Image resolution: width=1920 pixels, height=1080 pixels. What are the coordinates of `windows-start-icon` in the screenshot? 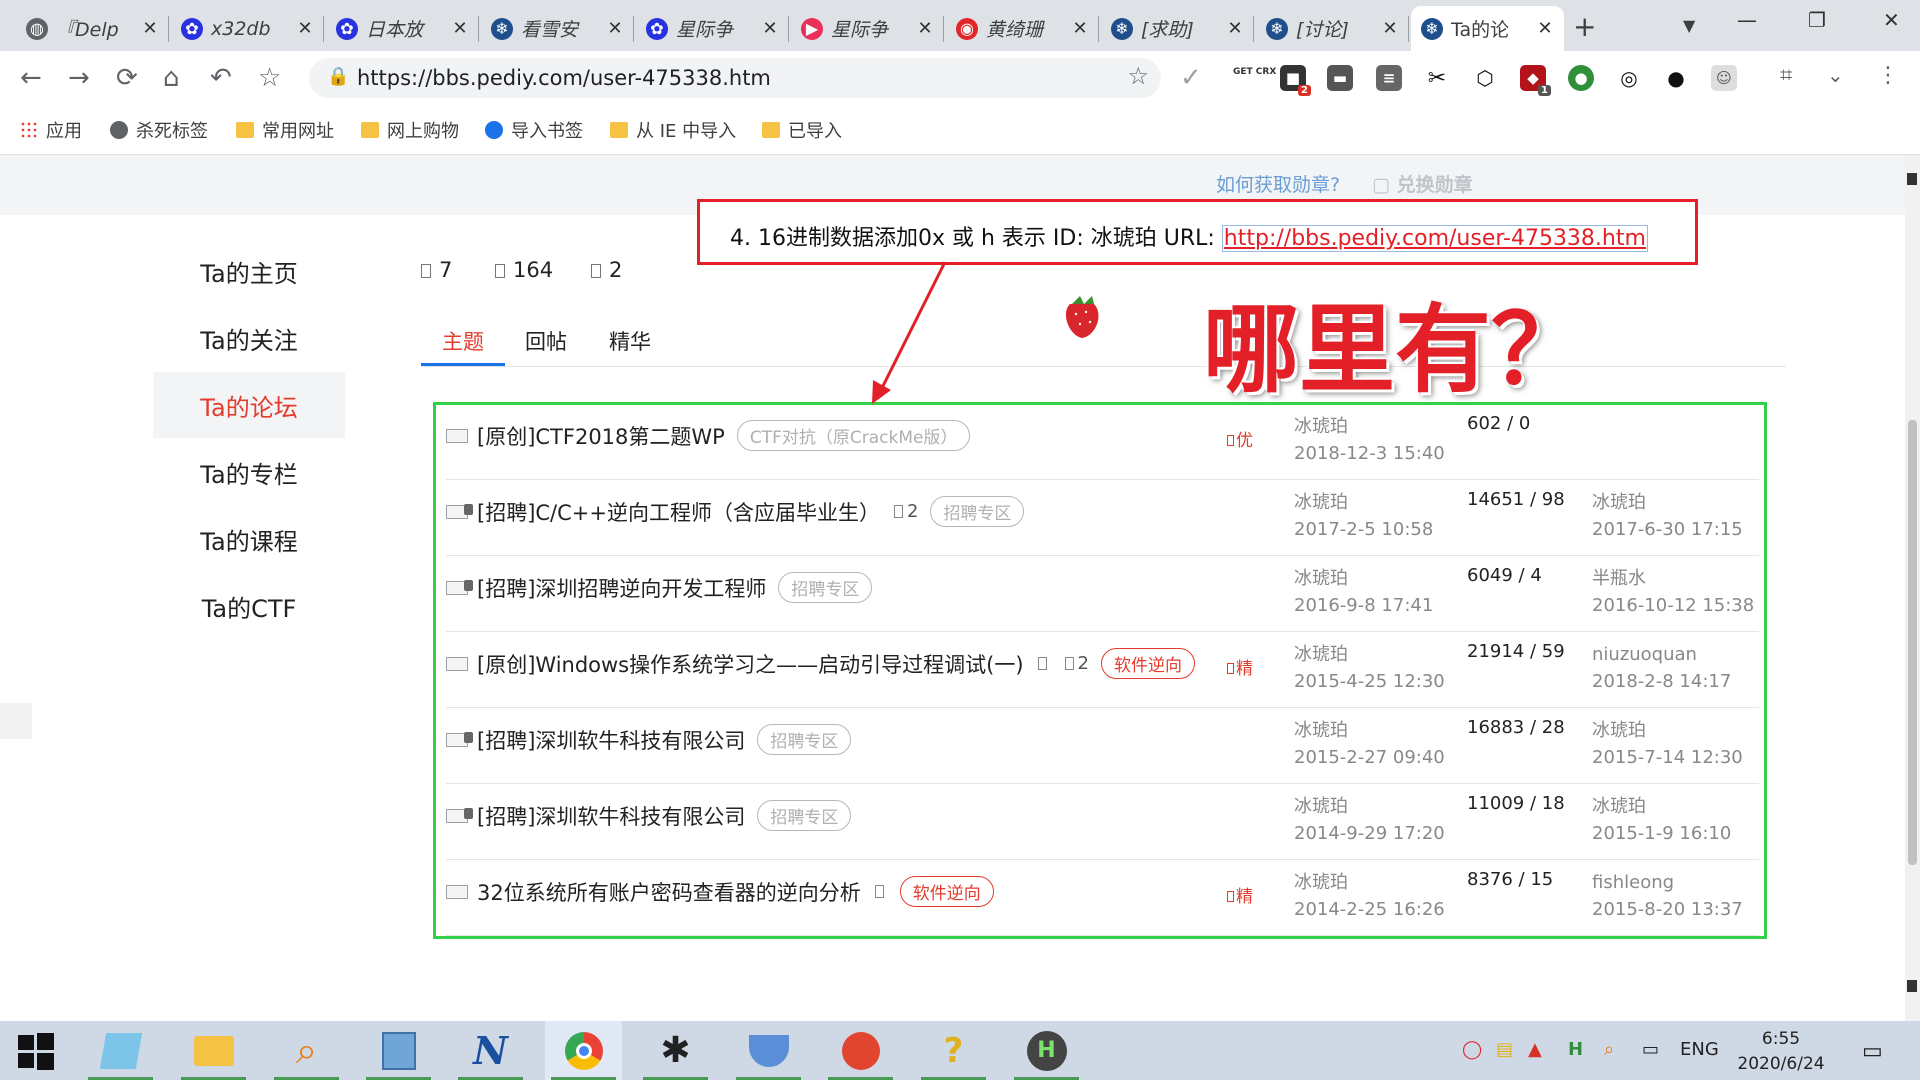 It's located at (36, 1050).